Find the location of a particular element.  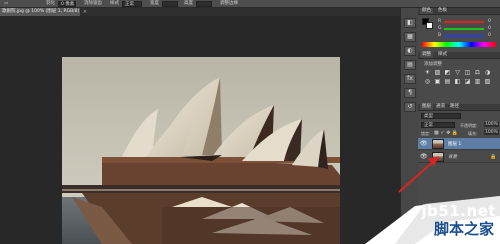

adjustment-icon: ▨ is located at coordinates (437, 73).